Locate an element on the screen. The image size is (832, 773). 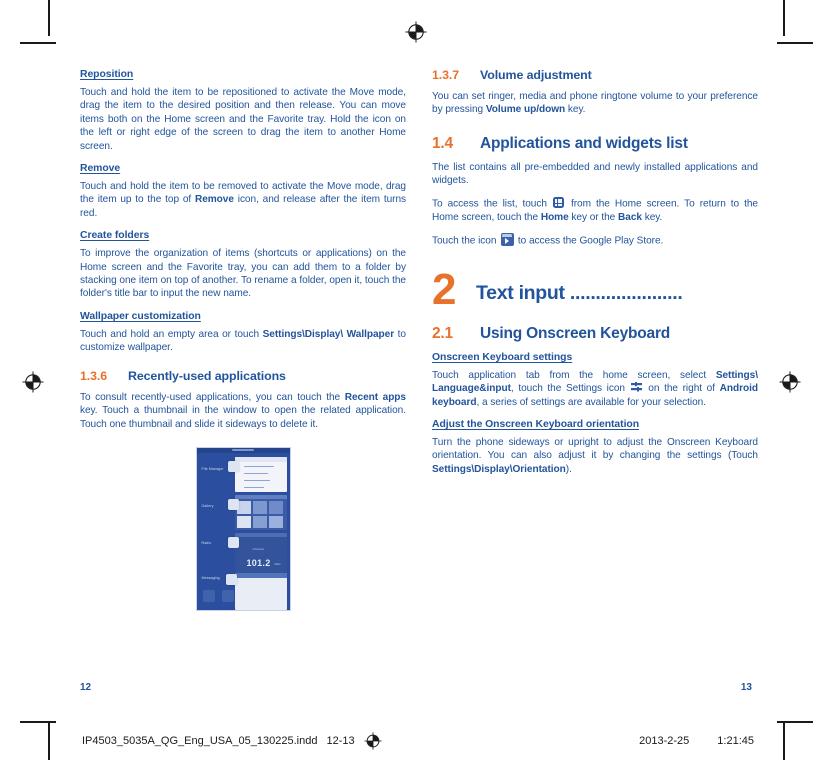
section-heading-applications-widgets: 1.4 Applications and widgets list is located at coordinates (595, 143).